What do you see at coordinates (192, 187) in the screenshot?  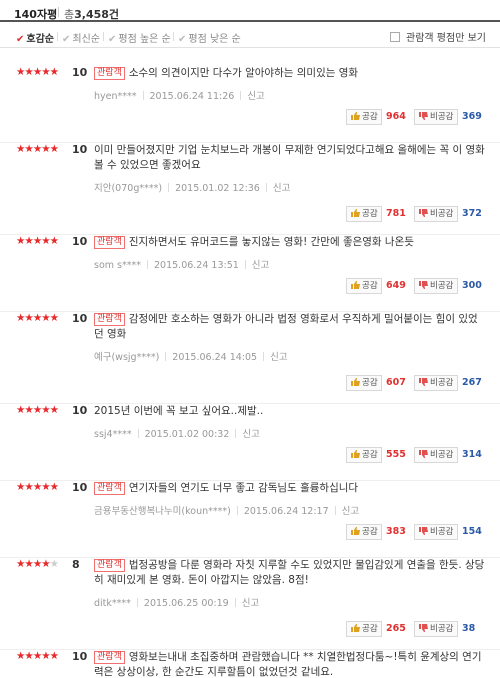 I see `review-meta: 지안(070g****) 2015.01.02 12:36 신고` at bounding box center [192, 187].